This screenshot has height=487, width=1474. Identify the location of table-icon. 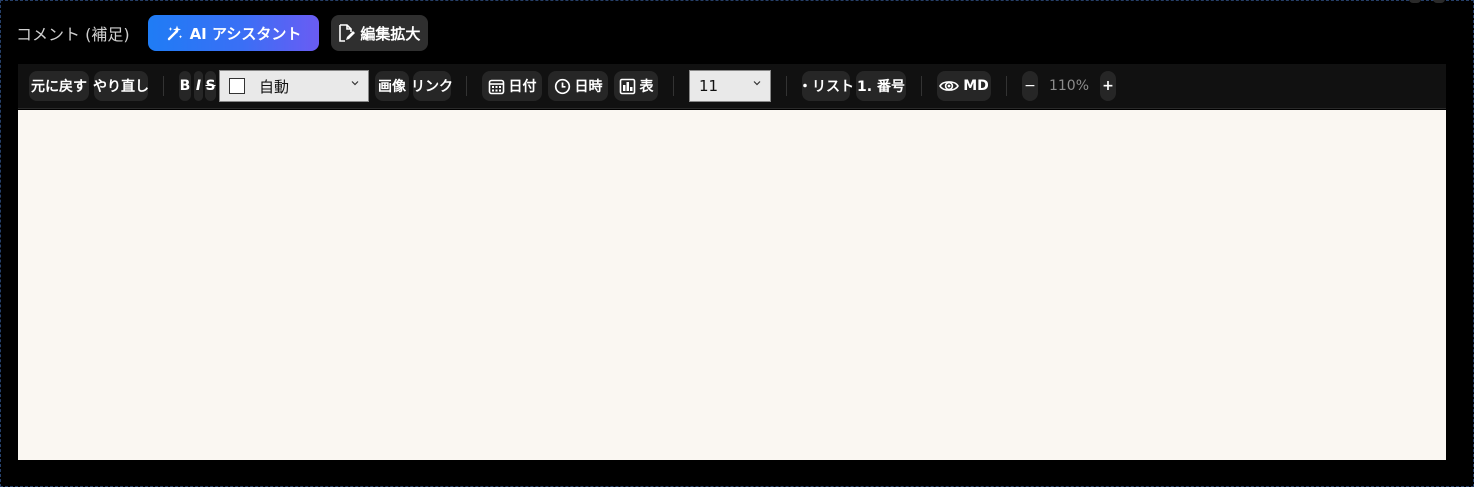
(627, 86).